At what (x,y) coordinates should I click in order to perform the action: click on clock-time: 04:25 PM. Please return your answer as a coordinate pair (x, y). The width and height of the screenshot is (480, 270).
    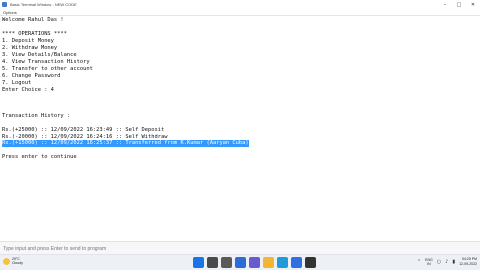
    Looking at the image, I should click on (469, 259).